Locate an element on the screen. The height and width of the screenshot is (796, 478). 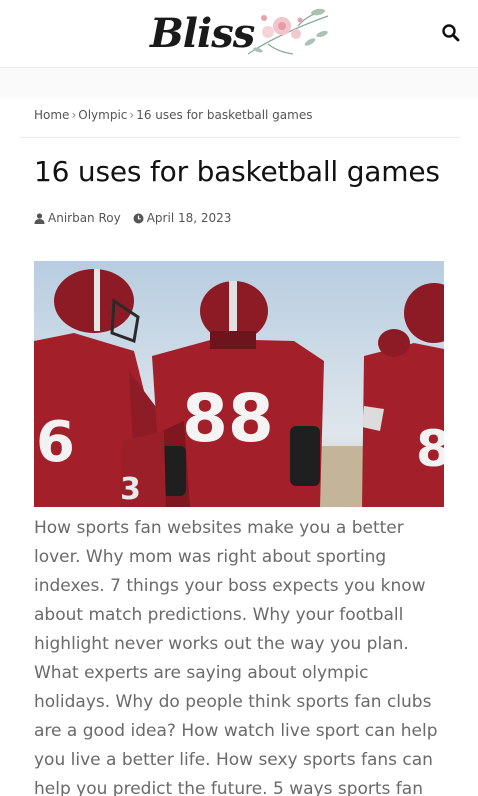
user-icon is located at coordinates (39, 218).